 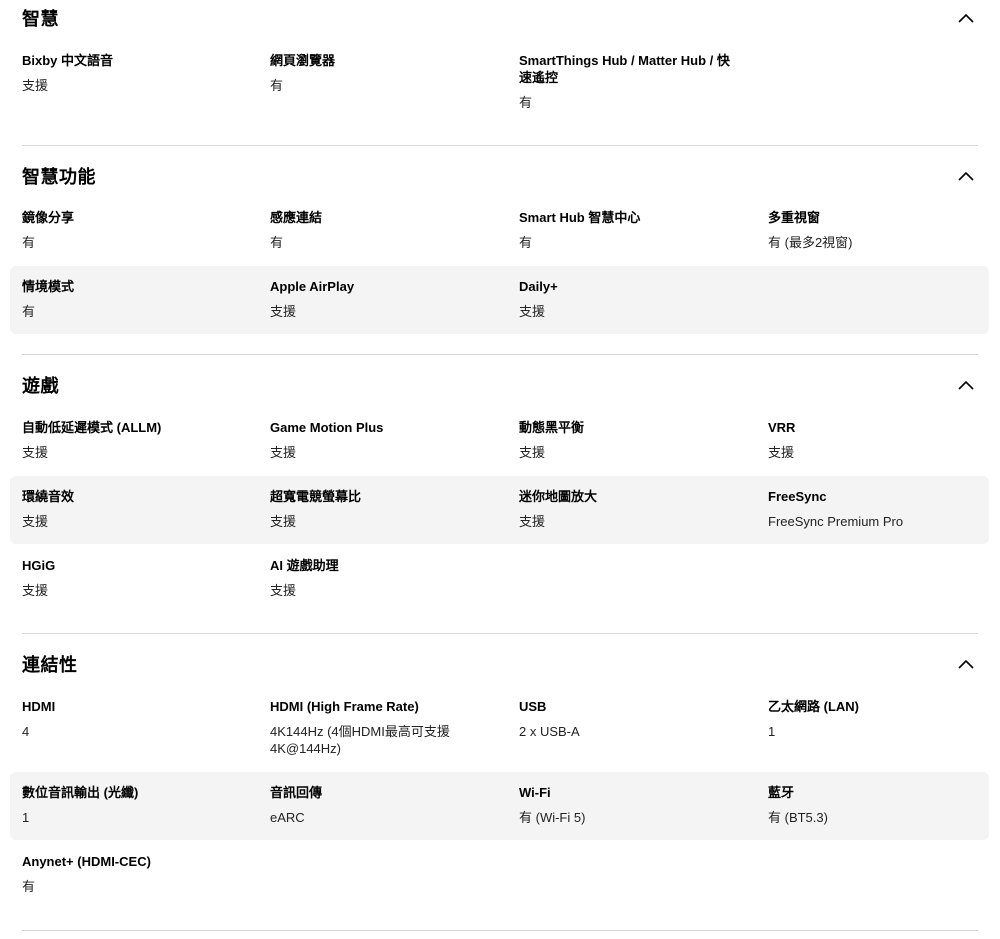 I want to click on spec-row: 情境模式 有 Apple AirPlay 支援 Daily+ 支援, so click(x=499, y=300).